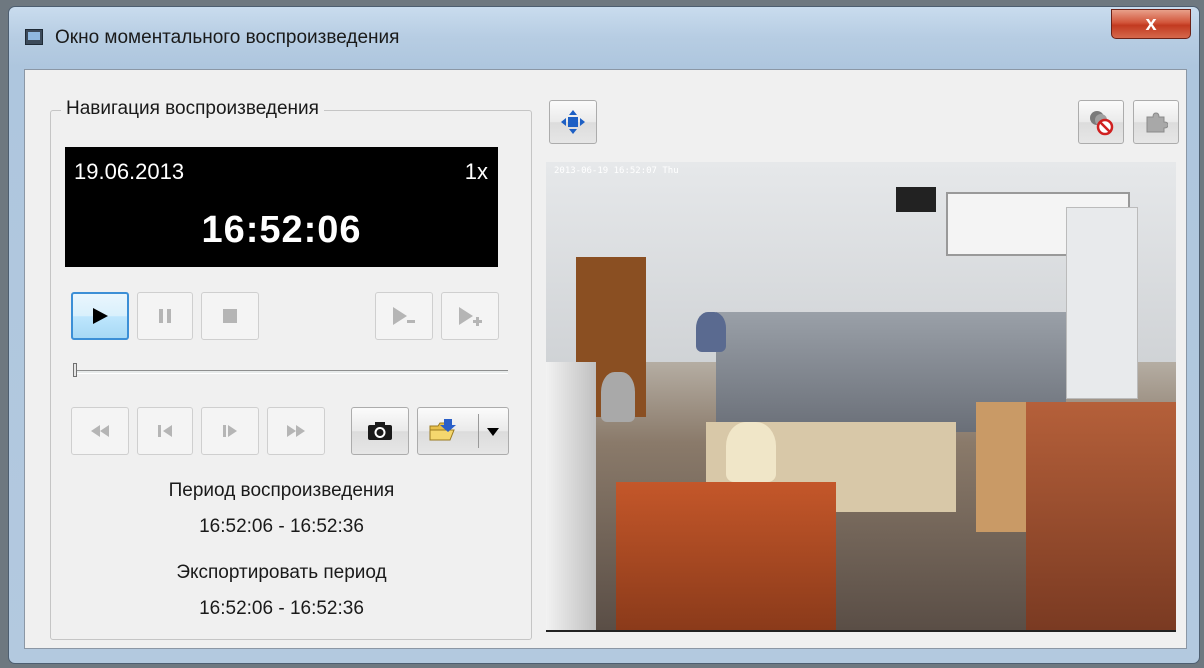  Describe the element at coordinates (463, 431) in the screenshot. I see `export-button` at that location.